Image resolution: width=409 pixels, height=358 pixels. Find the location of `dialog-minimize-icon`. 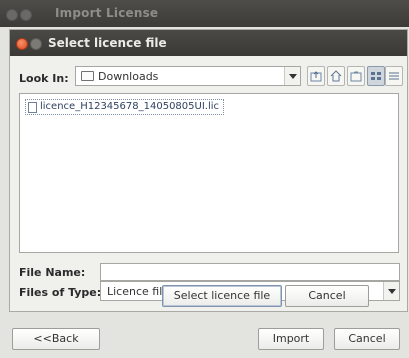

dialog-minimize-icon is located at coordinates (36, 44).